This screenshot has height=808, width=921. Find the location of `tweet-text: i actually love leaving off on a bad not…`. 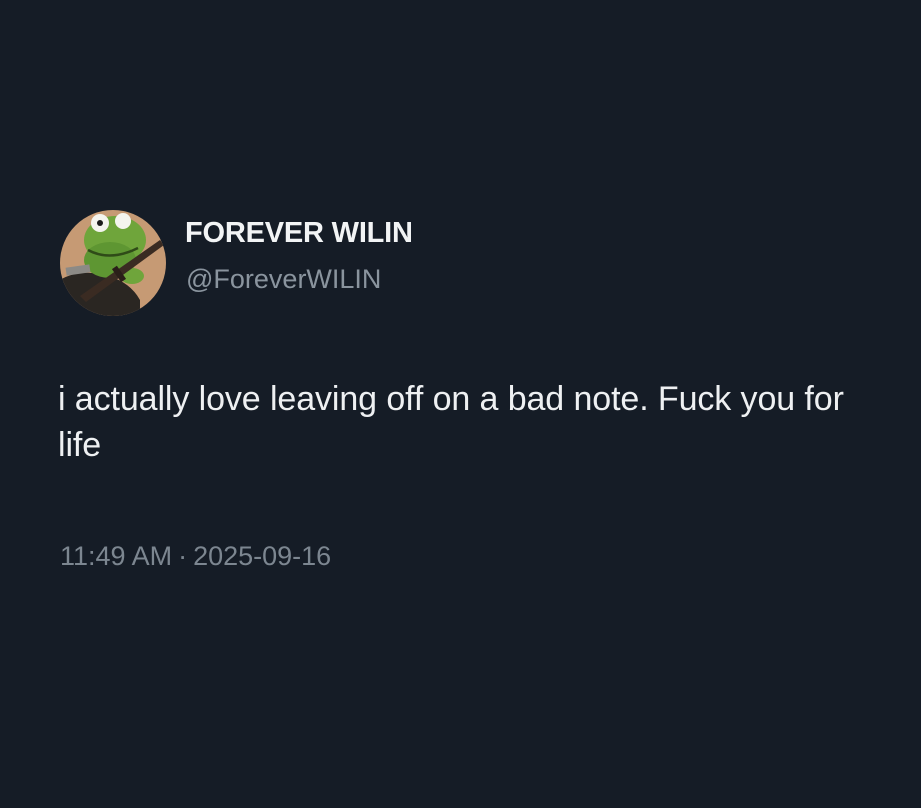

tweet-text: i actually love leaving off on a bad not… is located at coordinates (451, 422).